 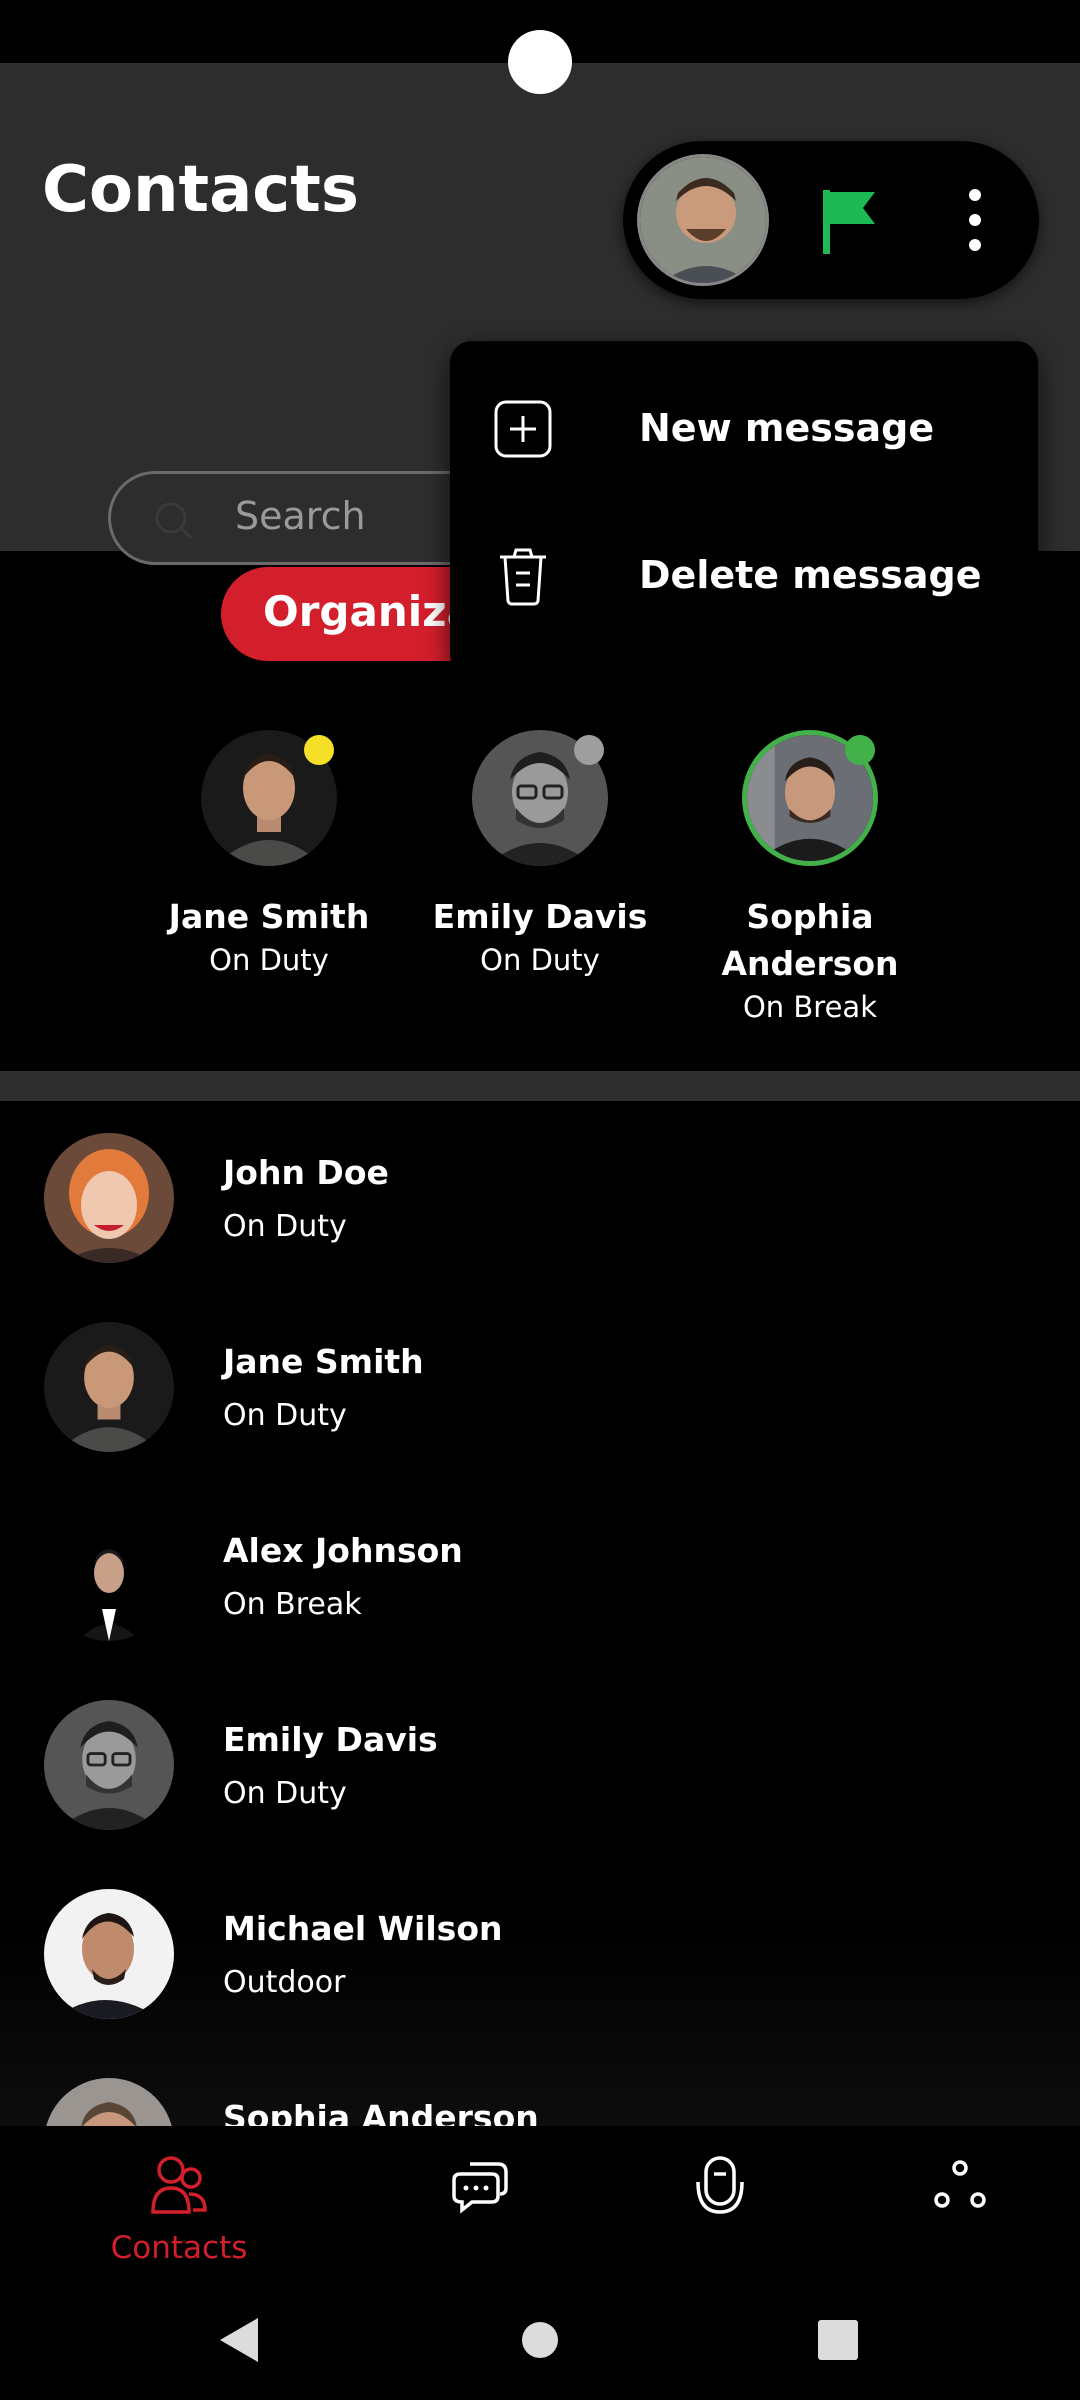 What do you see at coordinates (810, 940) in the screenshot?
I see `featured-contact-name: Sophia Anderson` at bounding box center [810, 940].